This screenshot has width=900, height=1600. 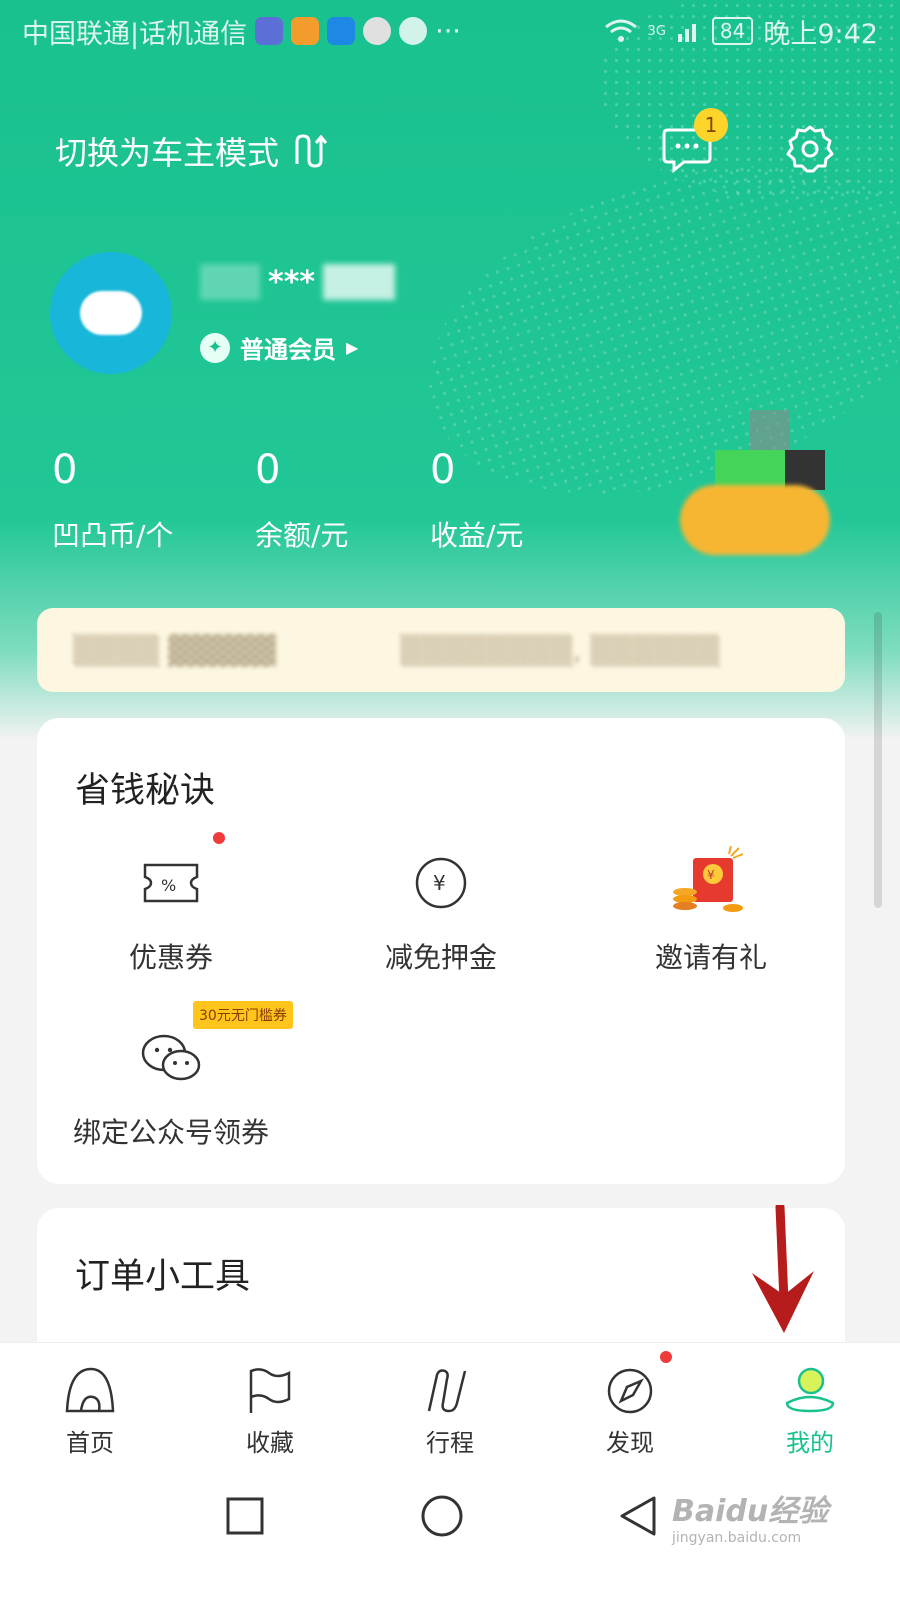 What do you see at coordinates (810, 1443) in the screenshot?
I see `nav-label: 我的` at bounding box center [810, 1443].